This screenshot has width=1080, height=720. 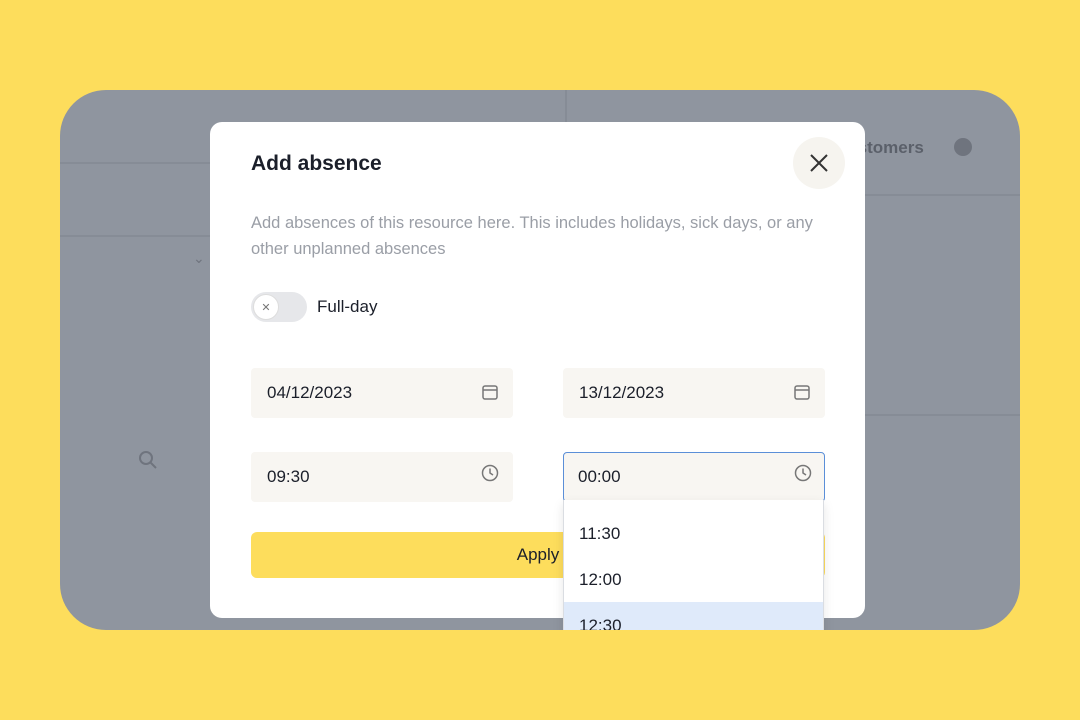 I want to click on time-option-highlighted: 12:30, so click(x=693, y=616).